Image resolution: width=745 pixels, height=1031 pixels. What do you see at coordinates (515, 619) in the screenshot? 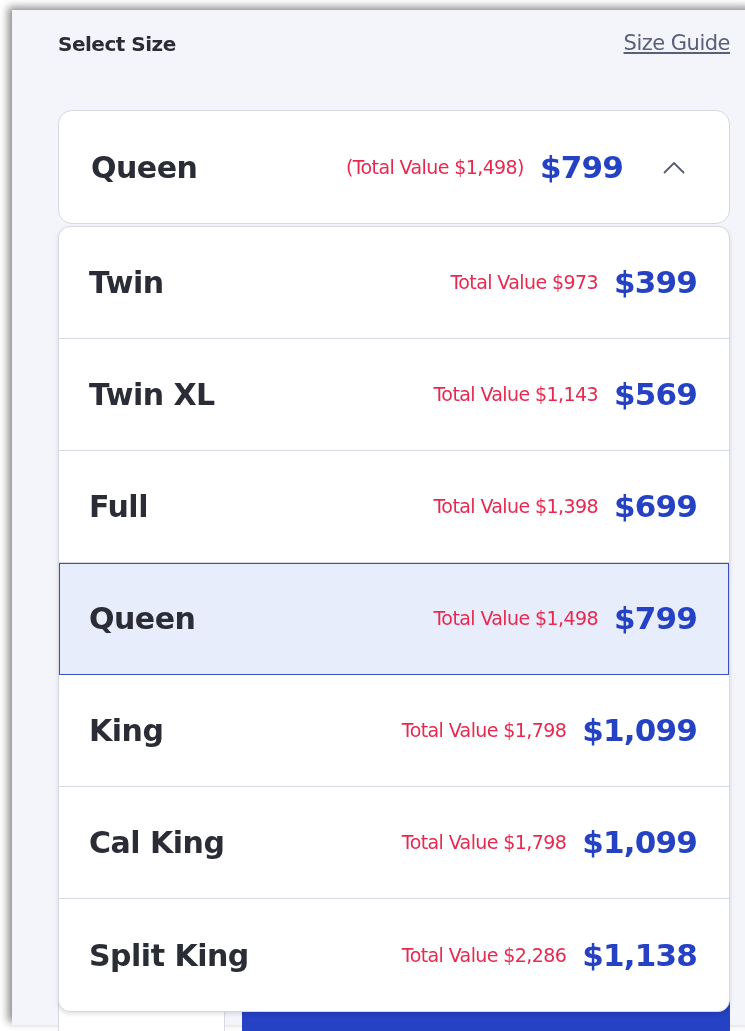
I see `total-value-text: Total Value $1,498` at bounding box center [515, 619].